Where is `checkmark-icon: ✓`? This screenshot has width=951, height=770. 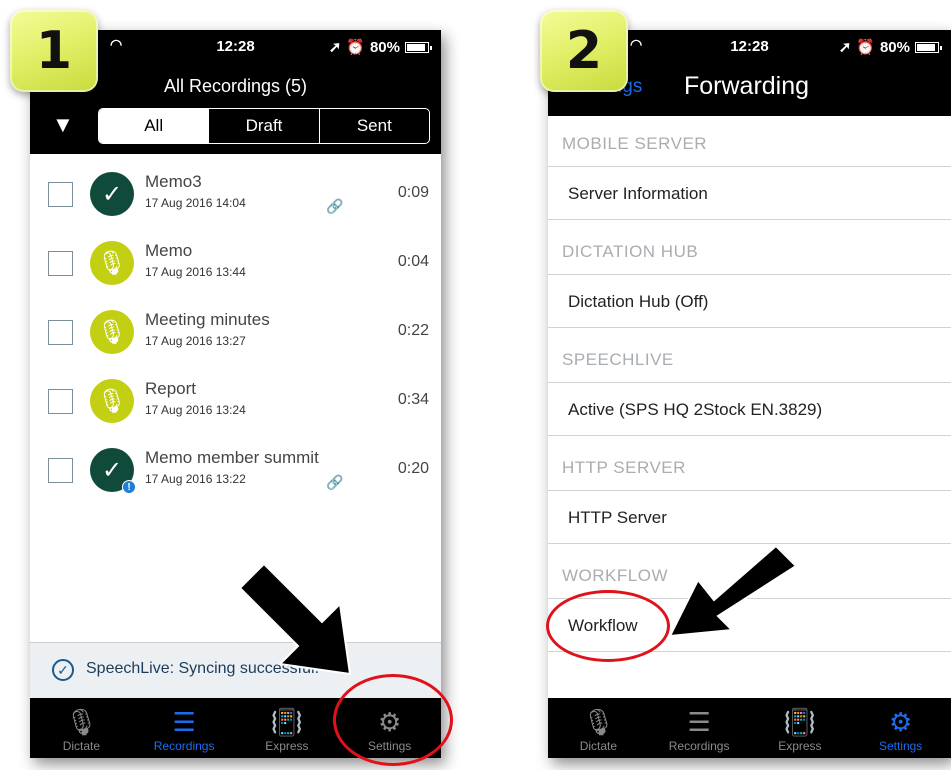
checkmark-icon: ✓ is located at coordinates (112, 194).